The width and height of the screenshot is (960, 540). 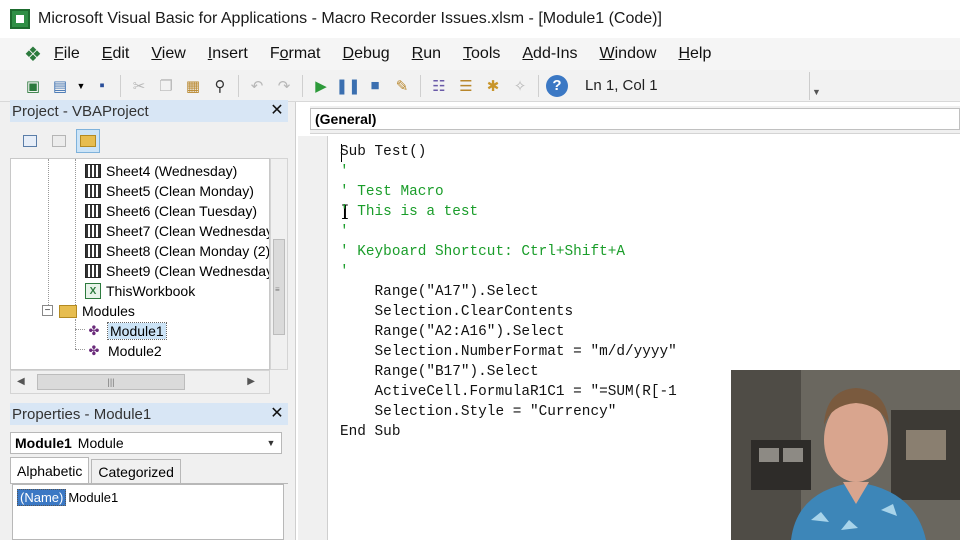 What do you see at coordinates (557, 85) in the screenshot?
I see `help-icon: ?` at bounding box center [557, 85].